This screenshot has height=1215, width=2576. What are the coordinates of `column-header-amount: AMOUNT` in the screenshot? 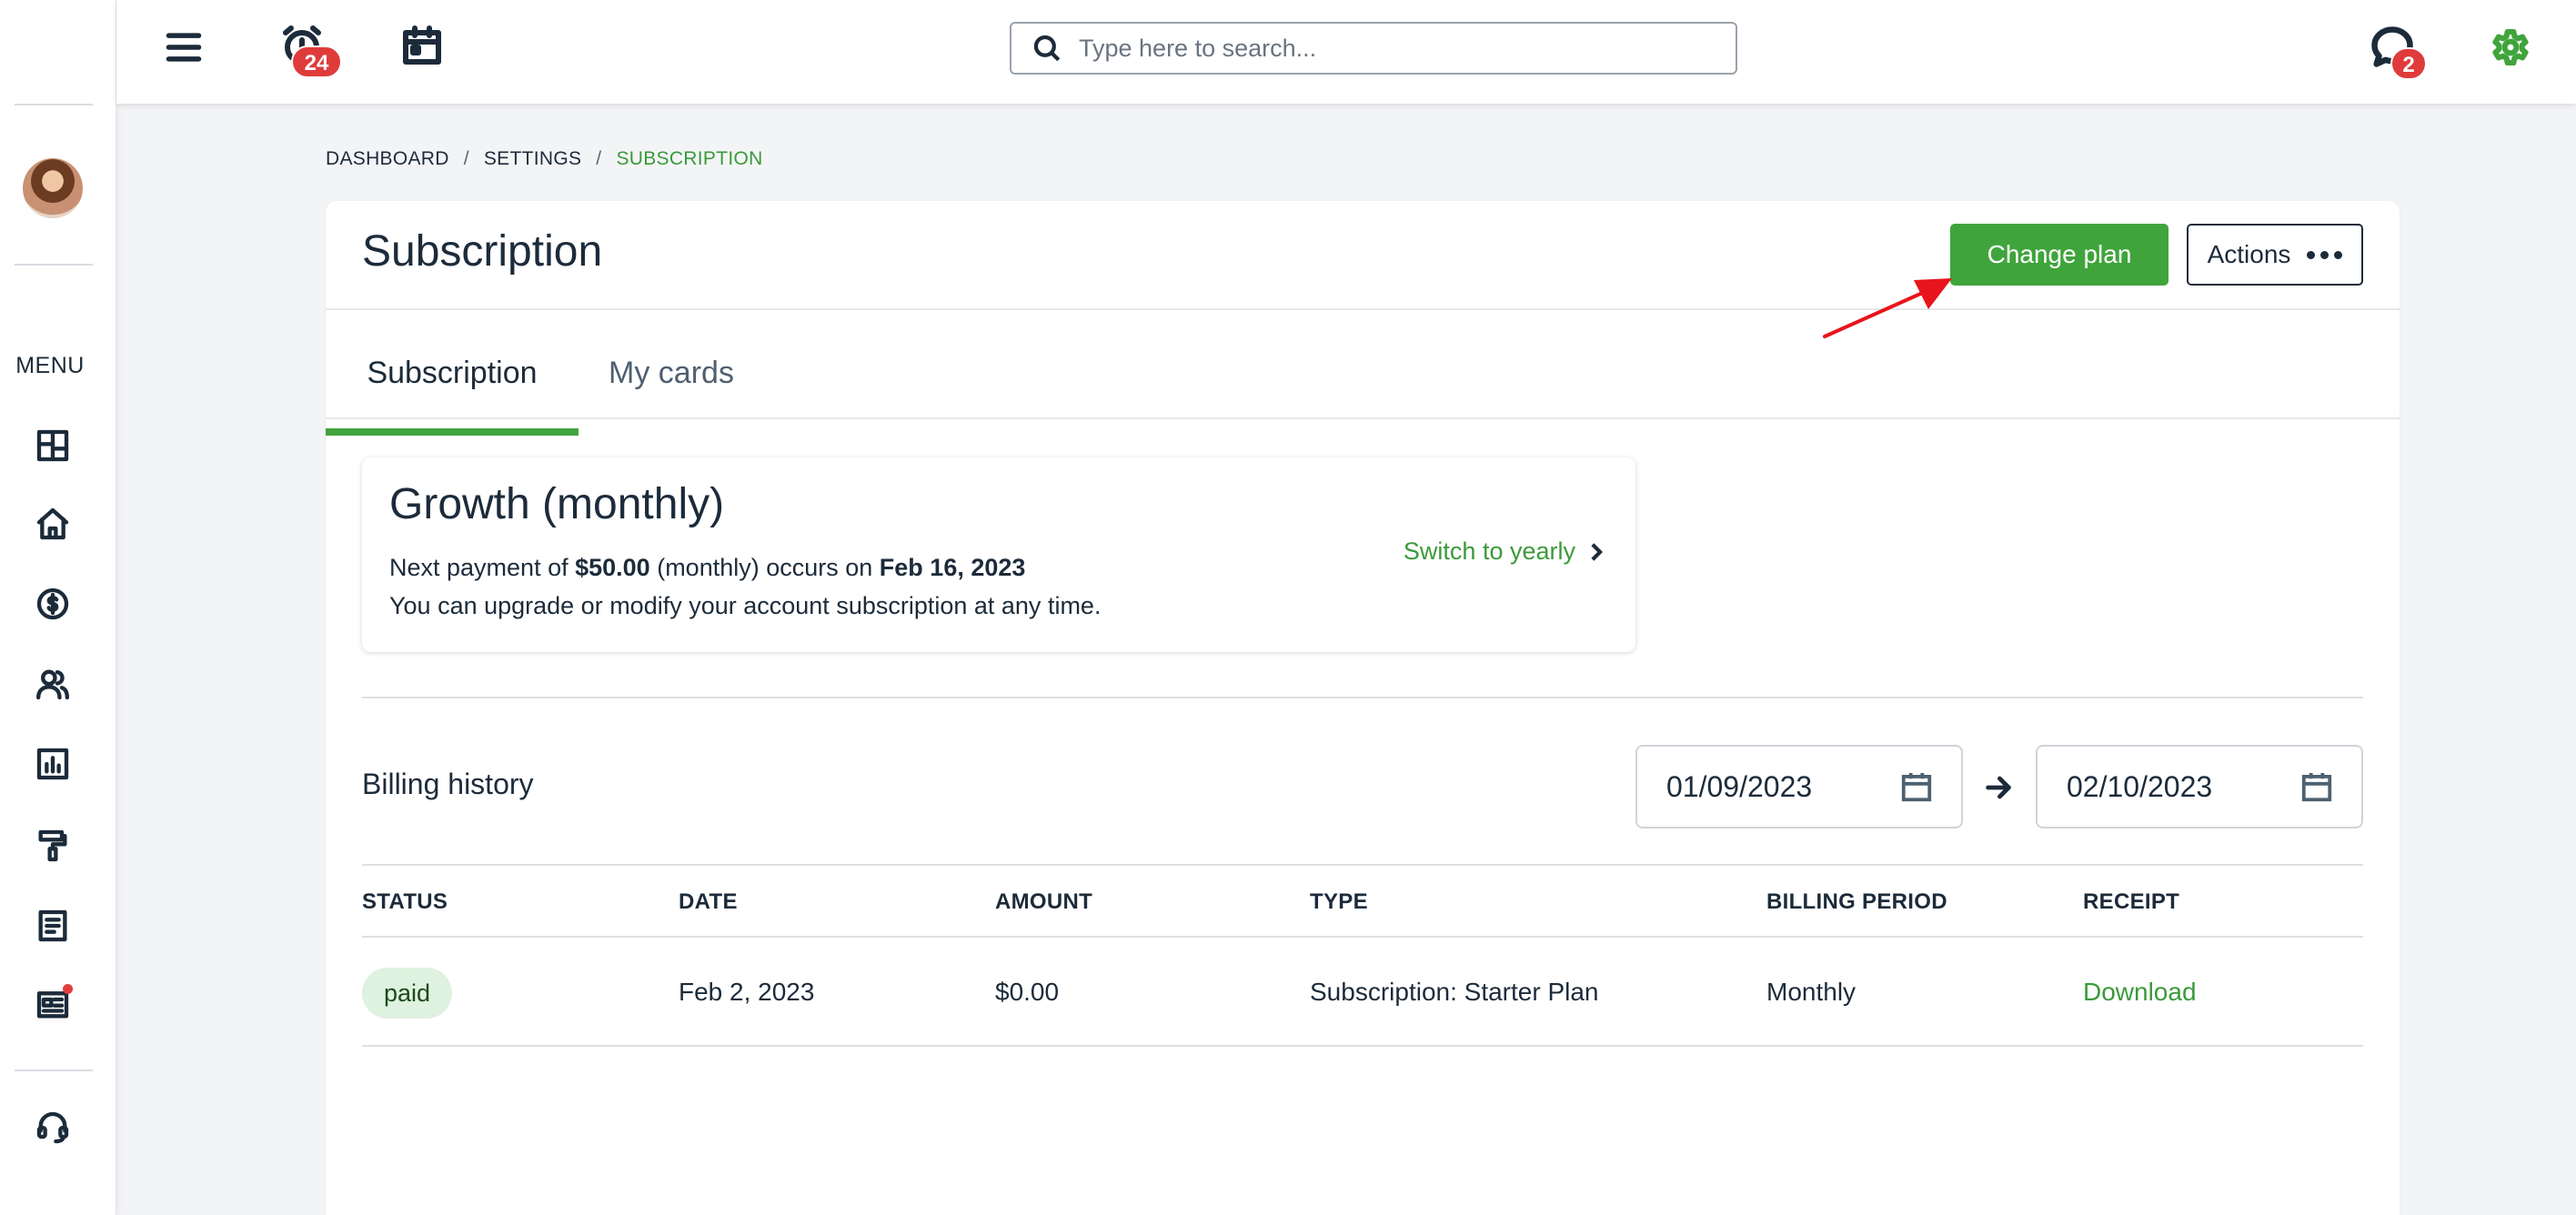 It's located at (1044, 902).